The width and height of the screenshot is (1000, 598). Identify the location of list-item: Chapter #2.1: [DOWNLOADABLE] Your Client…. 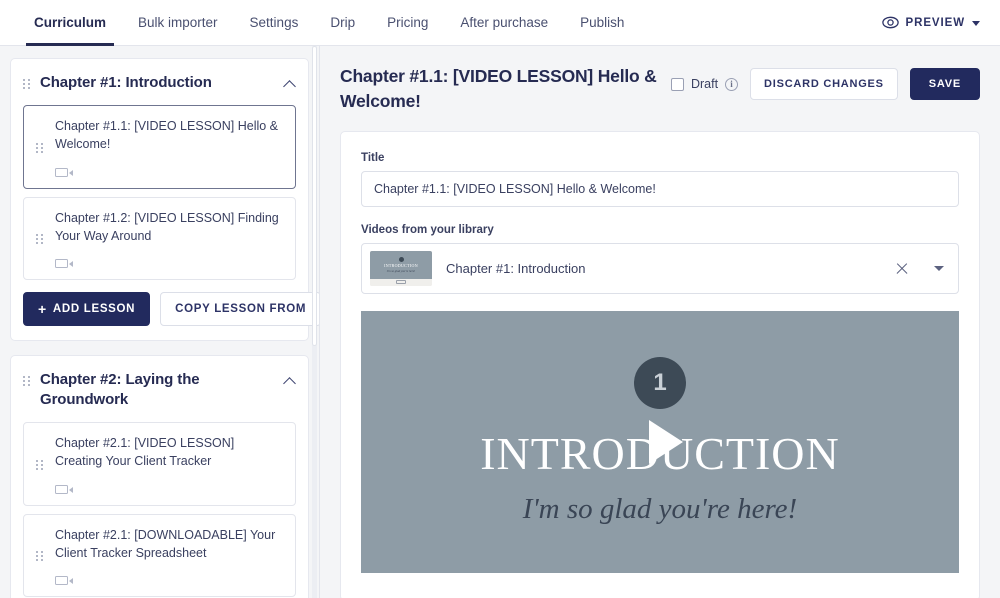
(159, 555).